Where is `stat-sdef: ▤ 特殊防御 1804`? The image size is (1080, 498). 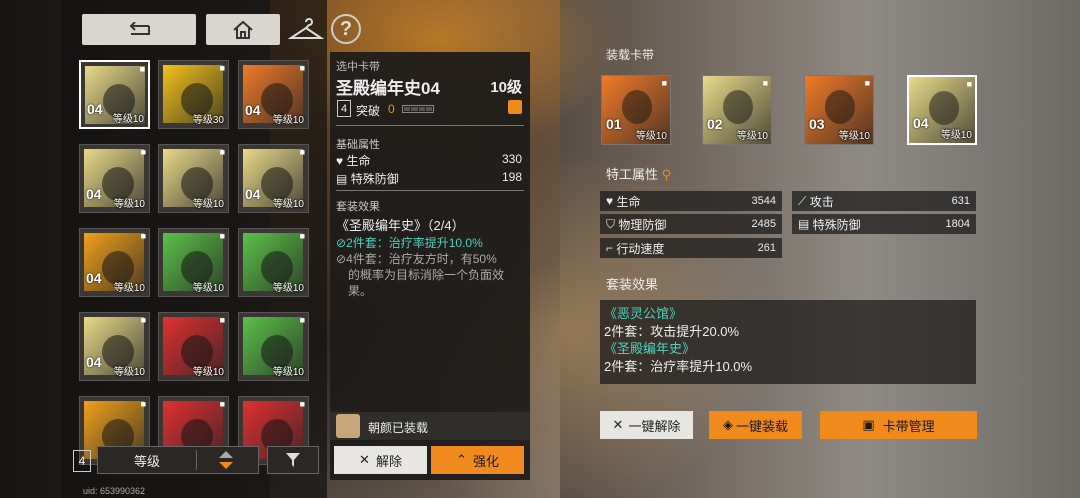
stat-sdef: ▤ 特殊防御 1804 is located at coordinates (884, 224).